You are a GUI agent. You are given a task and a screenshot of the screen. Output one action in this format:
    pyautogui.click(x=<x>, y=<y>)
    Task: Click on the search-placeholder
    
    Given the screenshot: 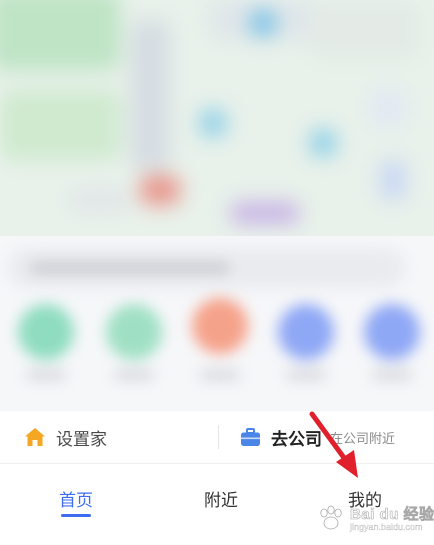 What is the action you would take?
    pyautogui.click(x=130, y=268)
    